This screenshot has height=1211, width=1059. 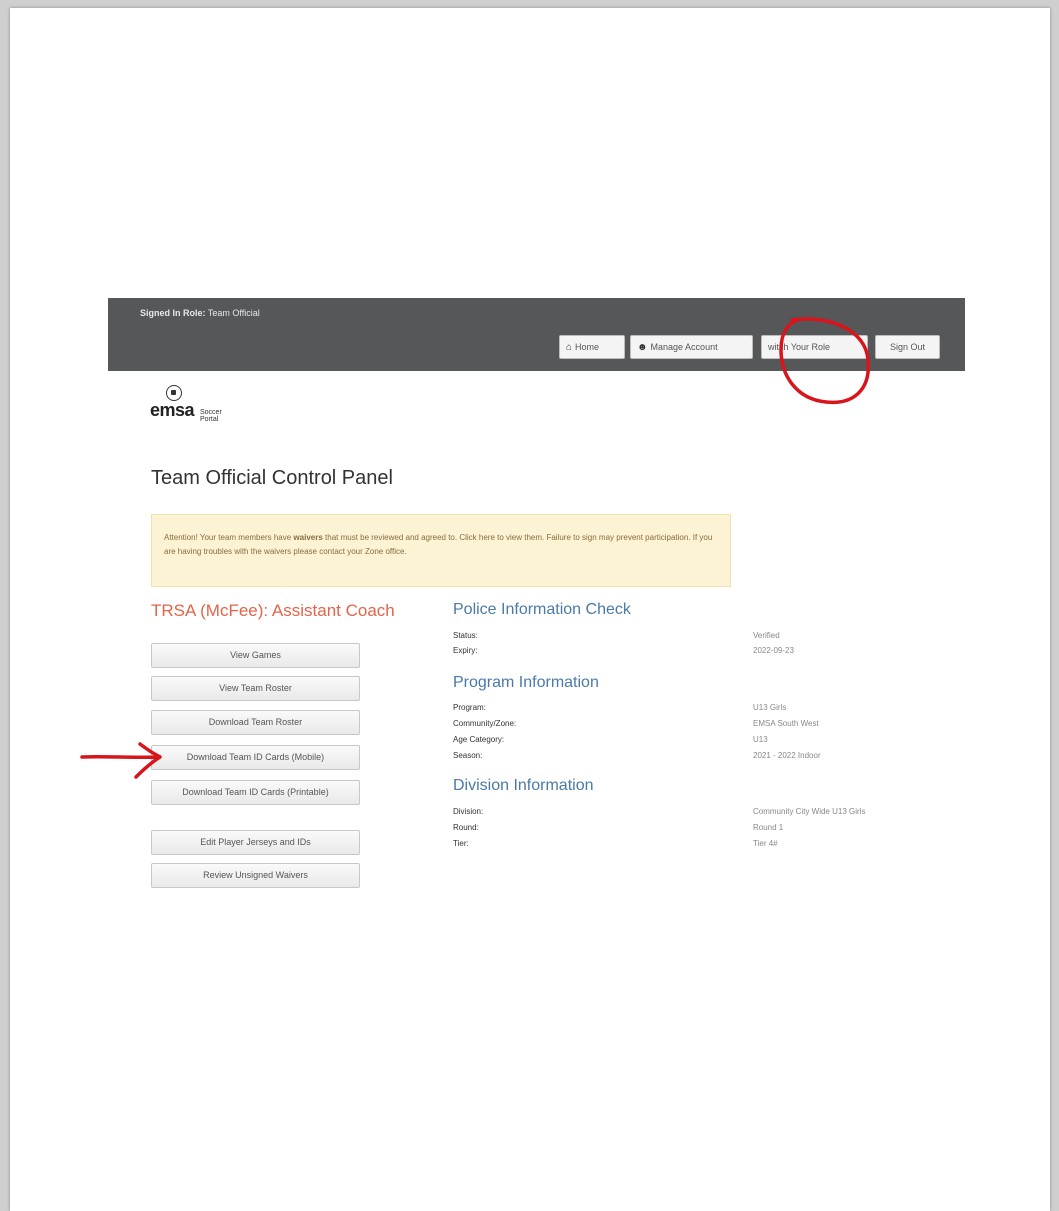 What do you see at coordinates (173, 313) in the screenshot?
I see `signed-in-label: Signed In Role:` at bounding box center [173, 313].